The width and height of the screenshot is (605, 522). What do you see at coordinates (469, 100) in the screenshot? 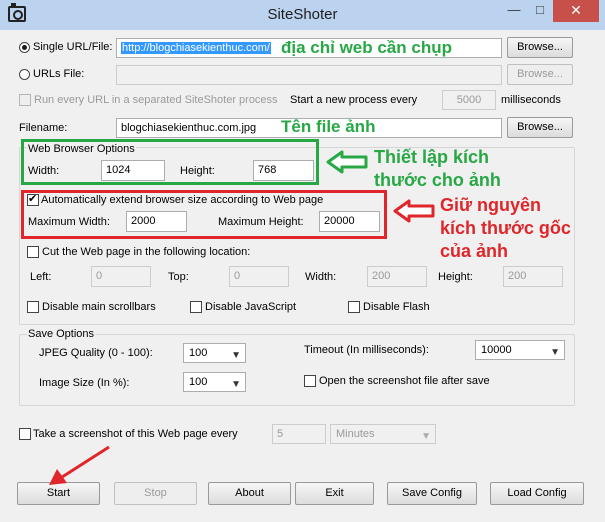
I see `process-interval-input: 5000` at bounding box center [469, 100].